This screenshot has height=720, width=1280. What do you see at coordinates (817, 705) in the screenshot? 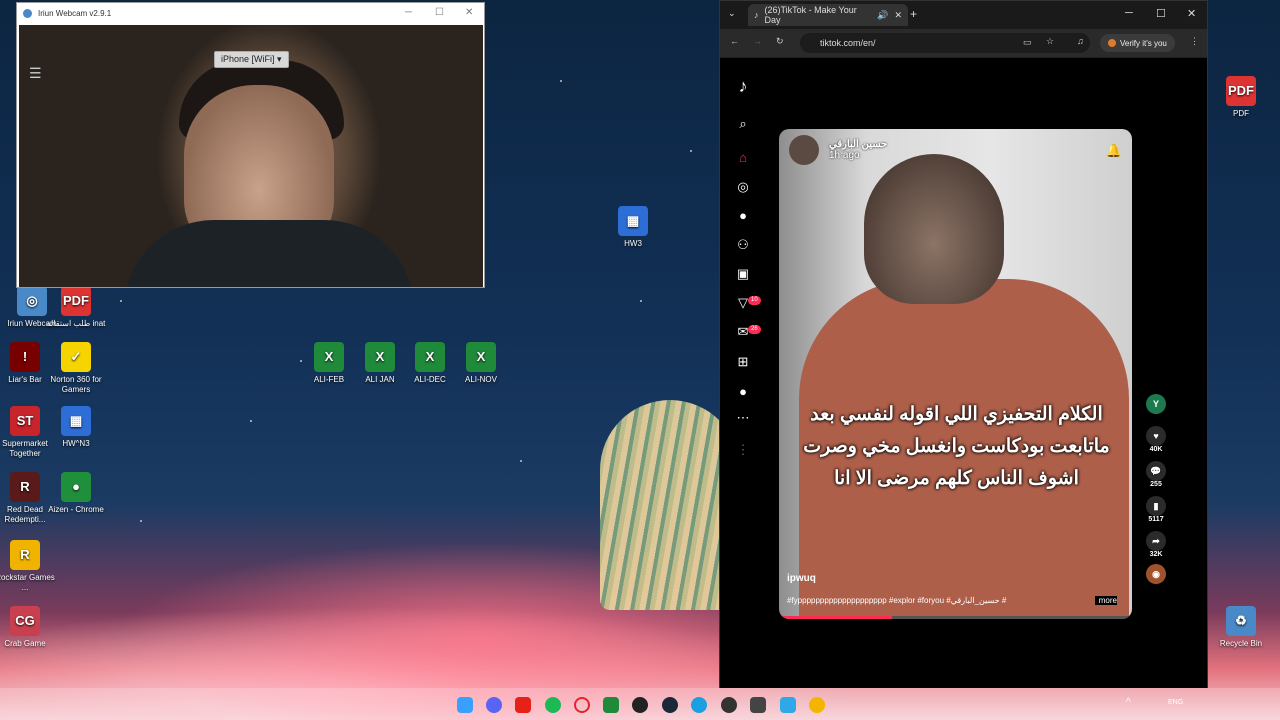
I see `chrome-icon` at bounding box center [817, 705].